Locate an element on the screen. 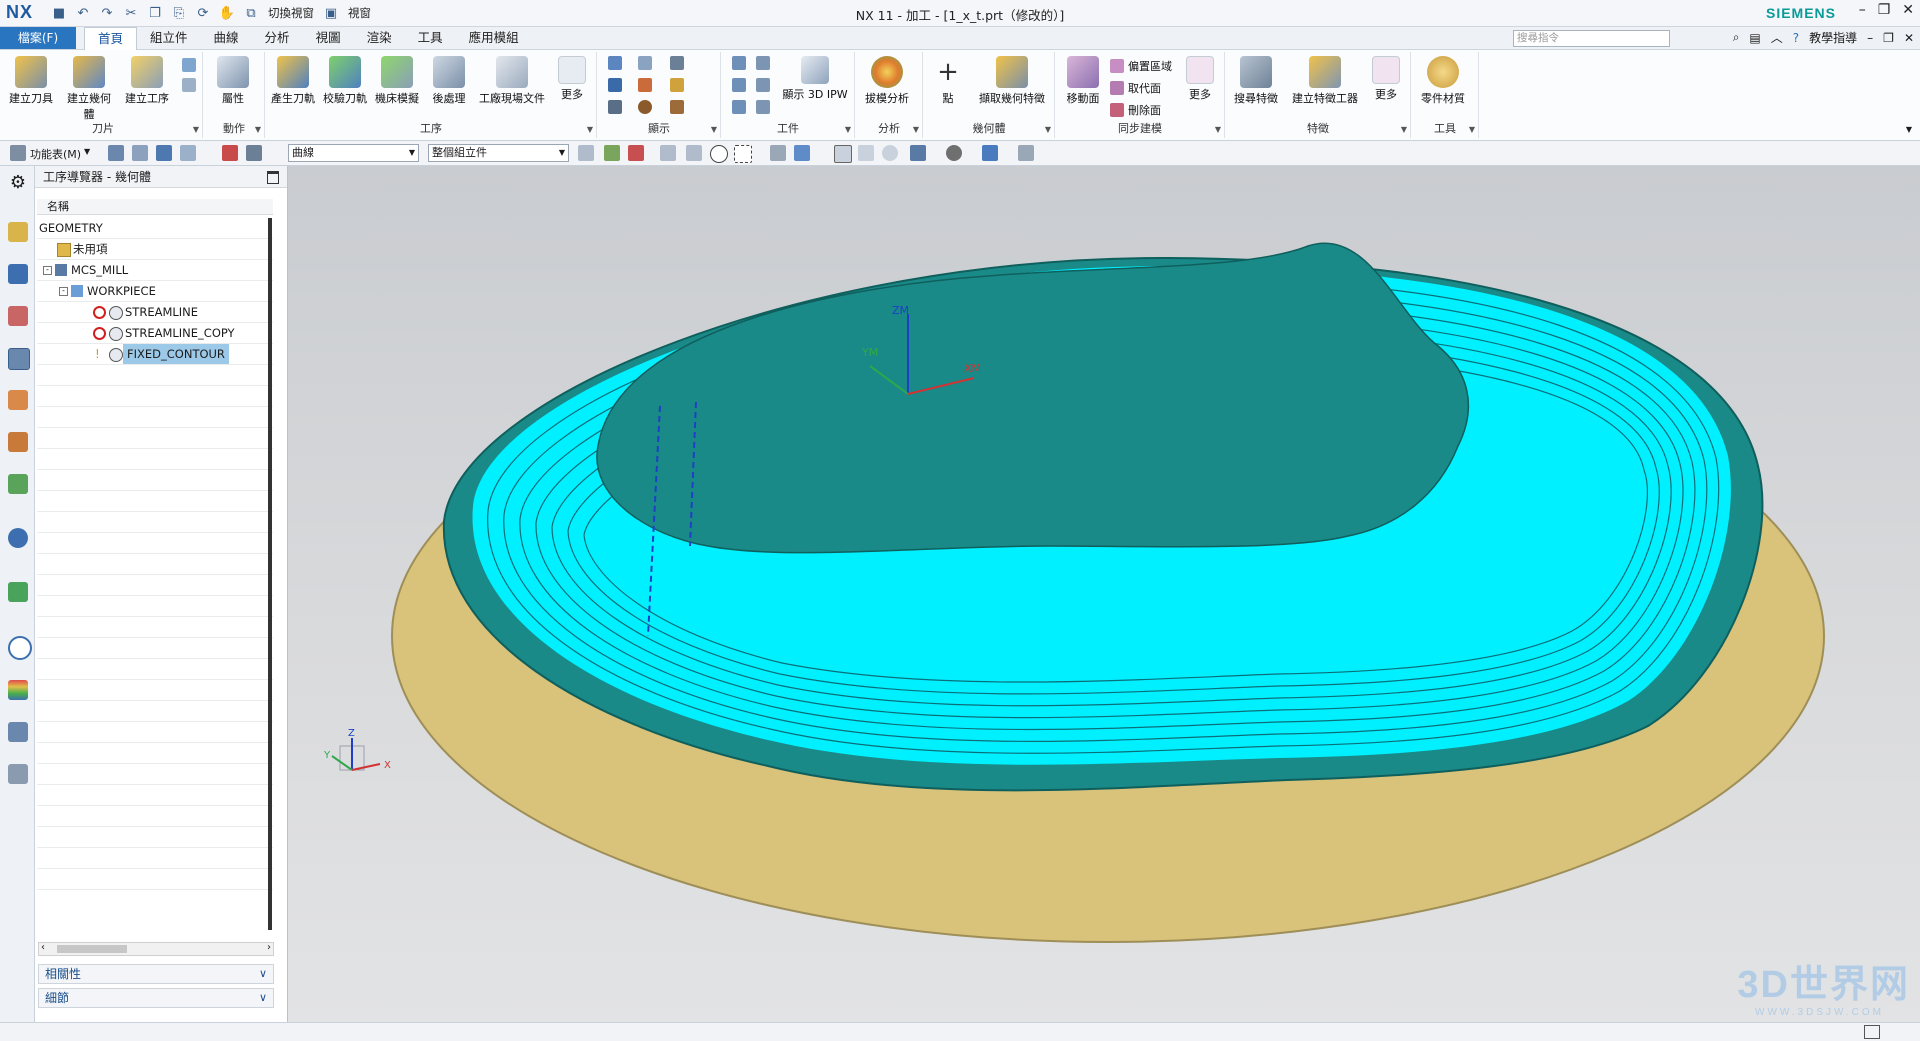  endpoint-icon is located at coordinates (612, 153).